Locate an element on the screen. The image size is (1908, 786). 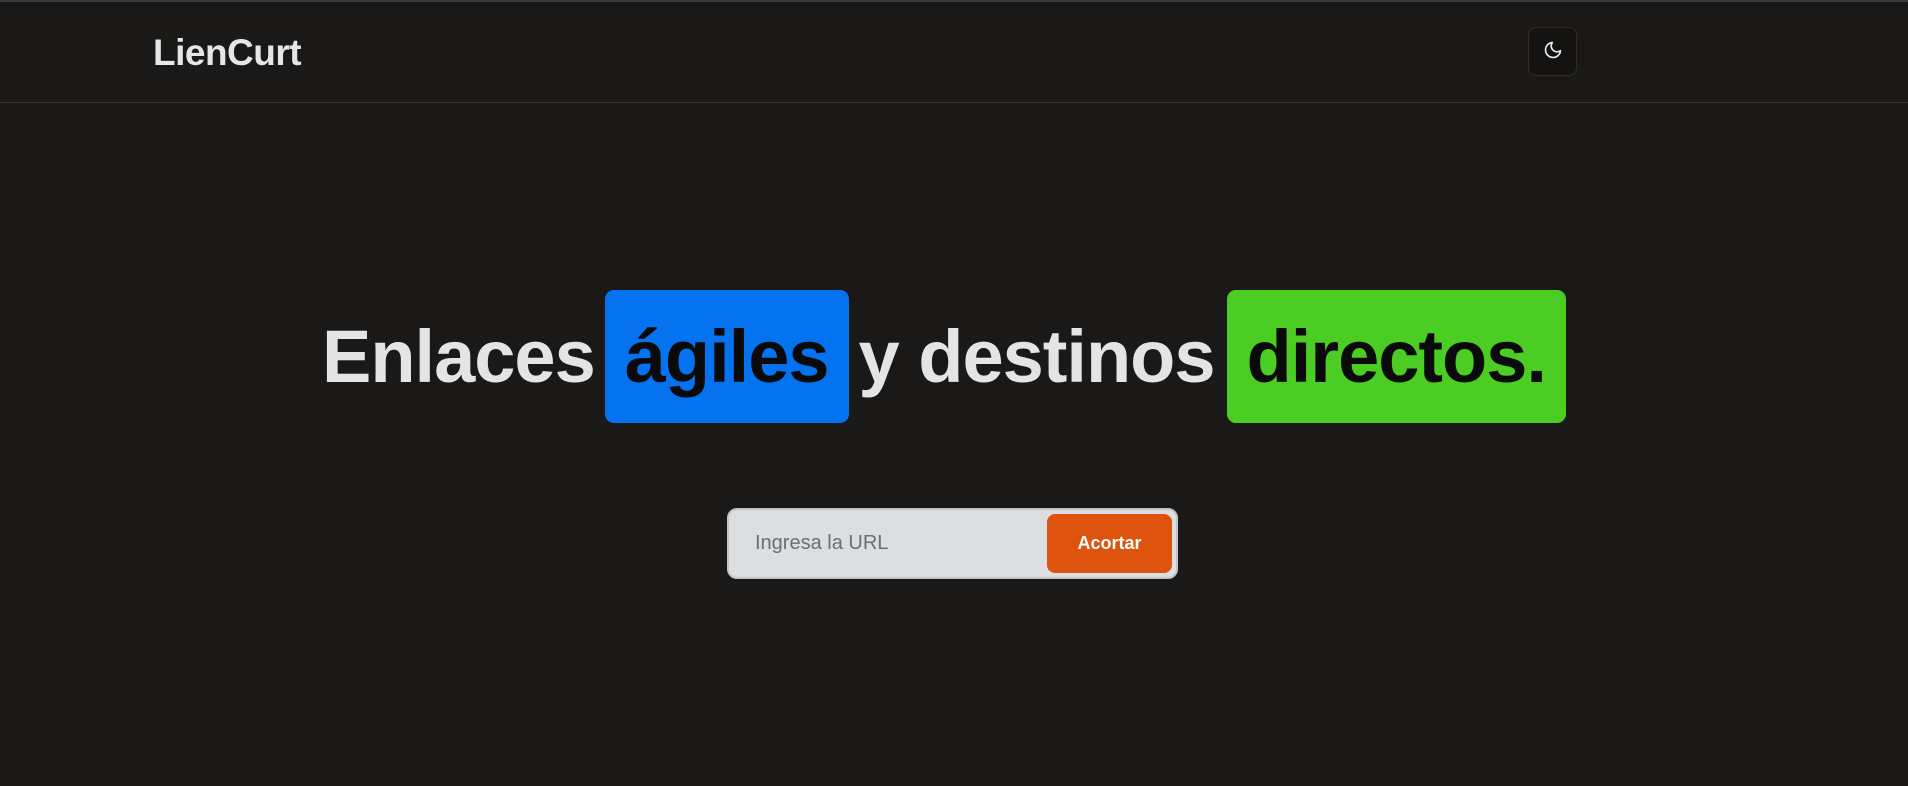
moon-icon is located at coordinates (1553, 51).